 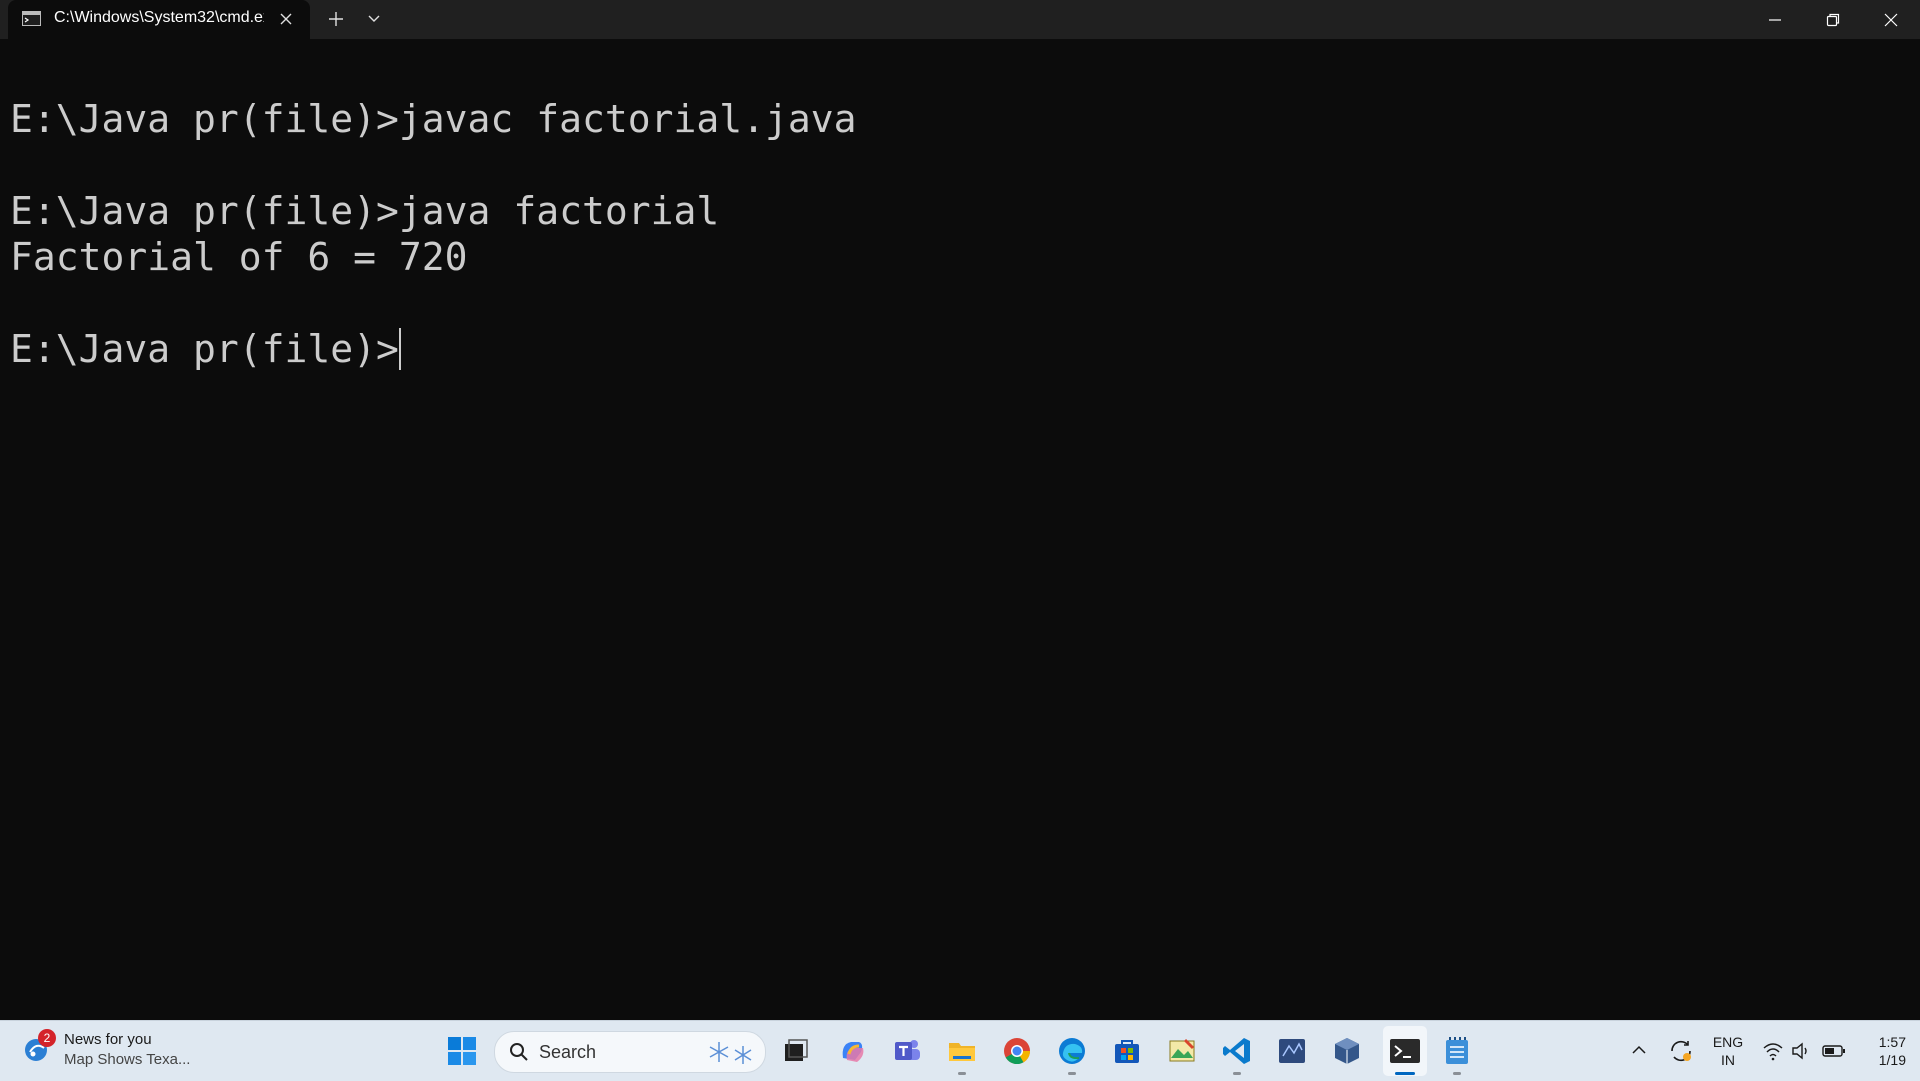 What do you see at coordinates (960, 19) in the screenshot?
I see `title-bar: C:\Windows\System32\cmd.exe` at bounding box center [960, 19].